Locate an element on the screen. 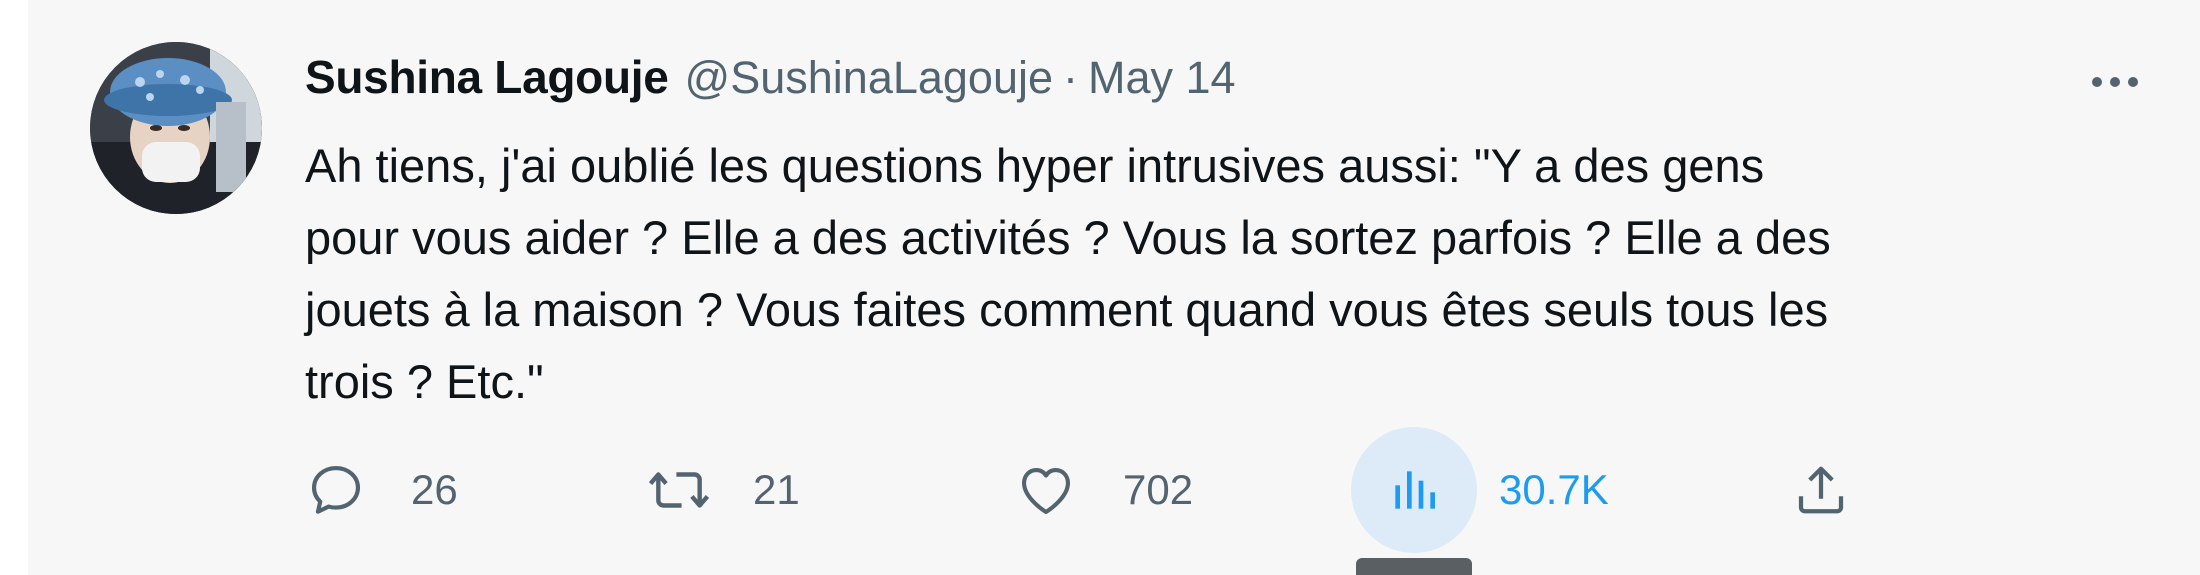  more-options-button is located at coordinates (2115, 82).